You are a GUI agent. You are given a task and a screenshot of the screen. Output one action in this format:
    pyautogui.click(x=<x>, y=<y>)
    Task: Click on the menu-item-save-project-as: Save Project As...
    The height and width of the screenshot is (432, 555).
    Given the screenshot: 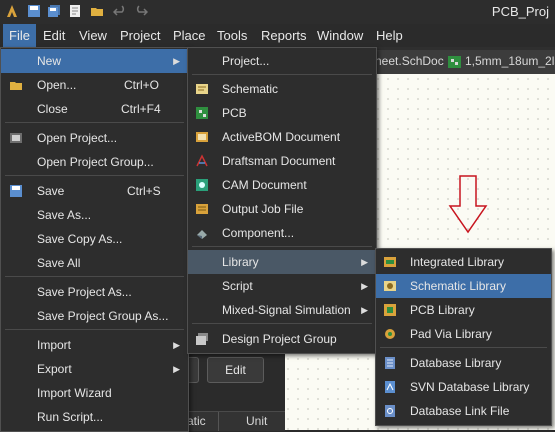 What is the action you would take?
    pyautogui.click(x=94, y=292)
    